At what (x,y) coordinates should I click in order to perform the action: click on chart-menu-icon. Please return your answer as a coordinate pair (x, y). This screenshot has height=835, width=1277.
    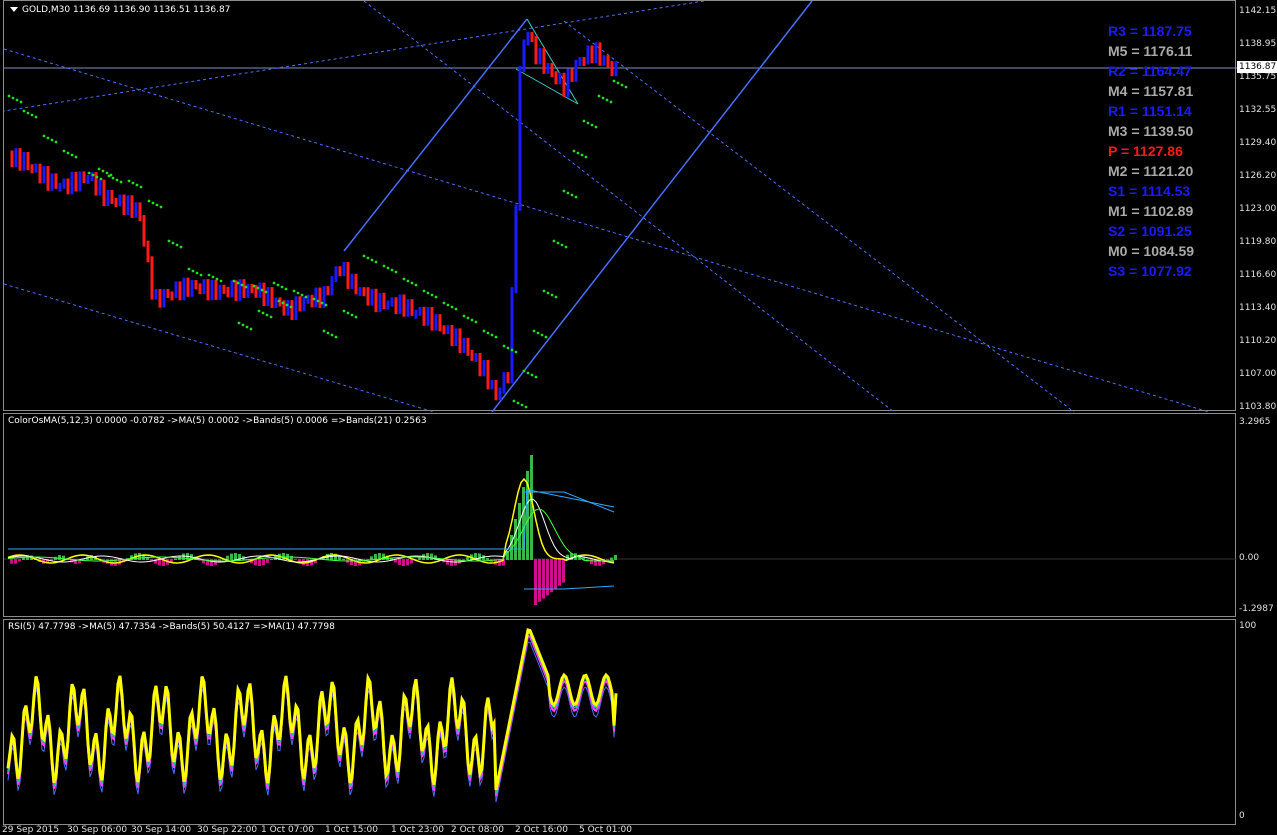
    Looking at the image, I should click on (14, 9).